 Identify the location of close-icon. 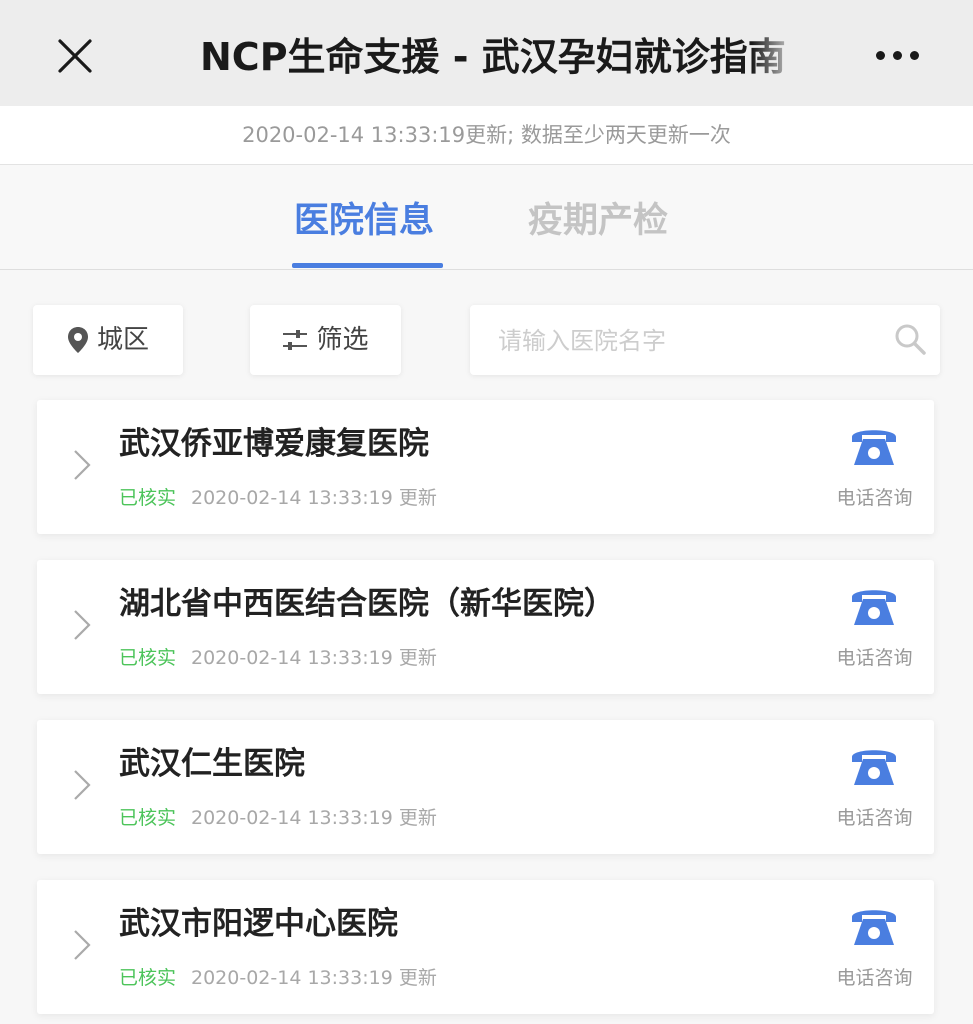
(75, 56).